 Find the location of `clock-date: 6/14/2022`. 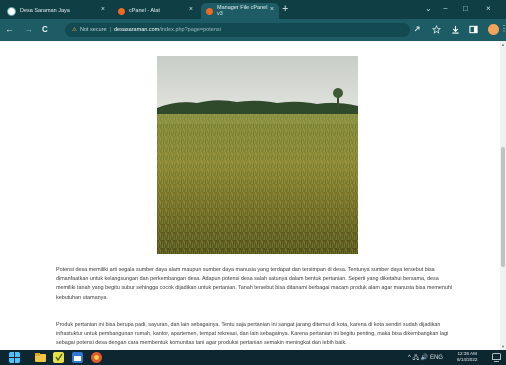

clock-date: 6/14/2022 is located at coordinates (467, 359).